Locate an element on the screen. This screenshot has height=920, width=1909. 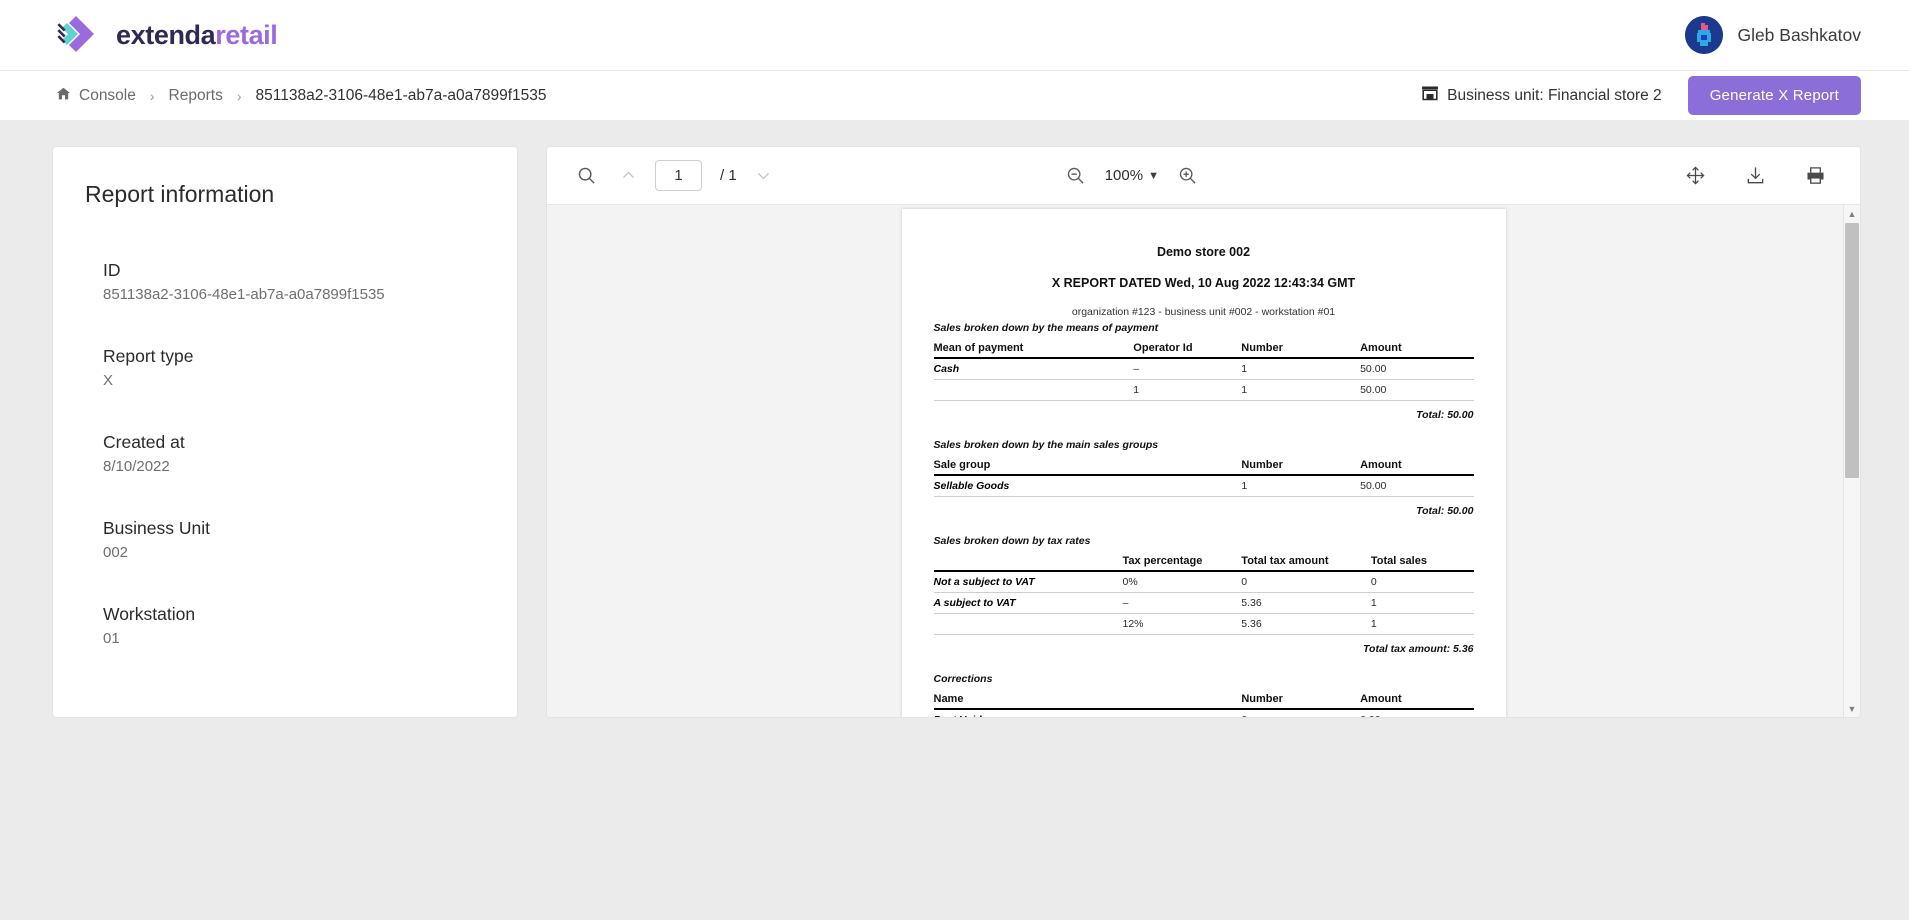
store-icon is located at coordinates (1430, 95).